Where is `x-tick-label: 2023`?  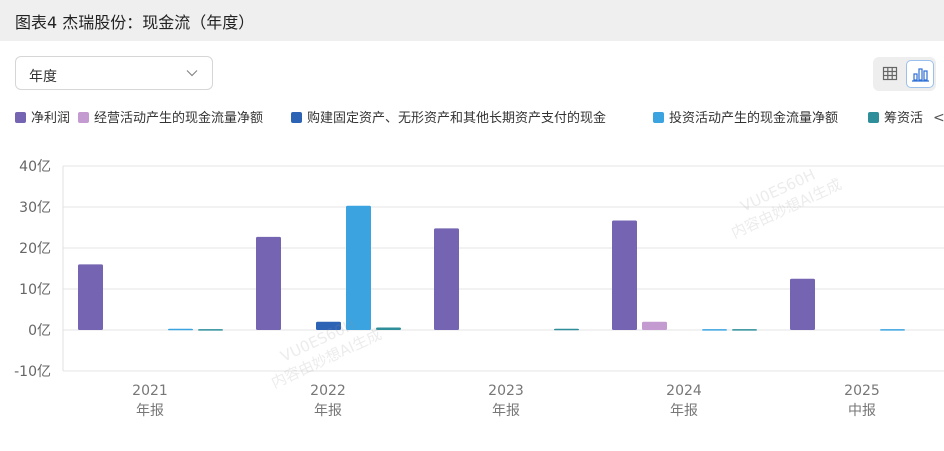 x-tick-label: 2023 is located at coordinates (506, 391).